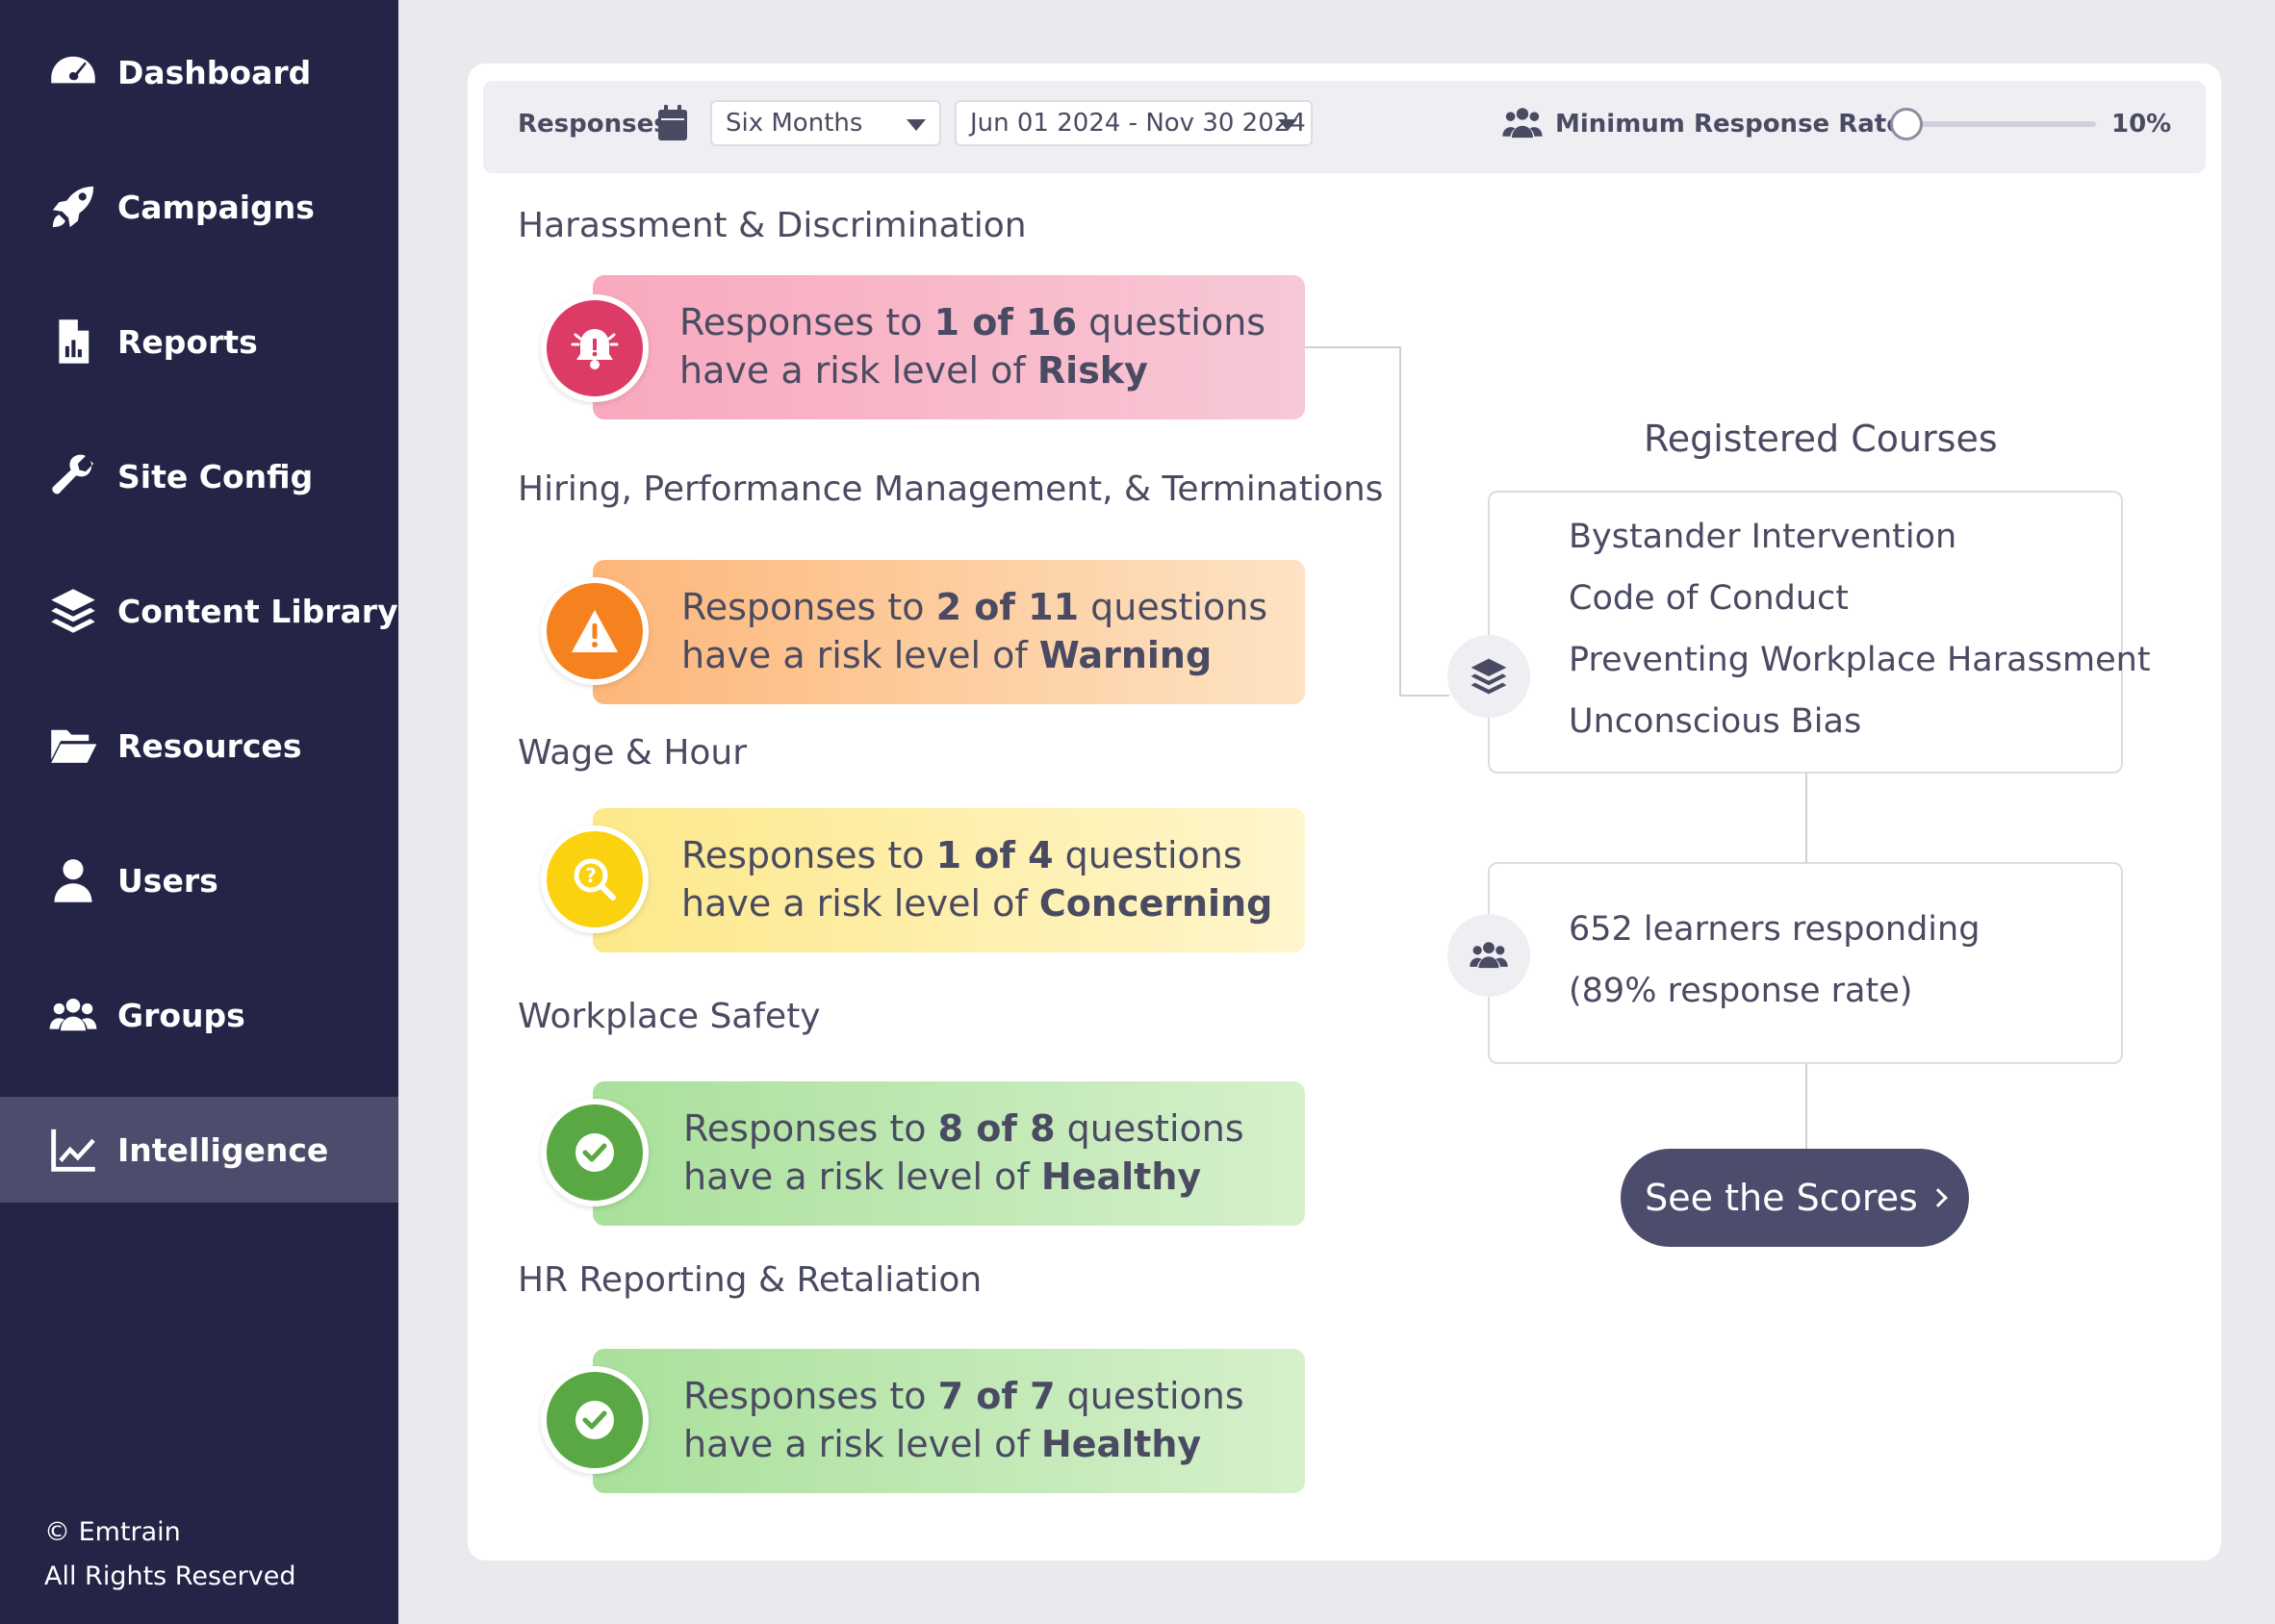 This screenshot has height=1624, width=2275. I want to click on question-count: 2 of 11, so click(1007, 607).